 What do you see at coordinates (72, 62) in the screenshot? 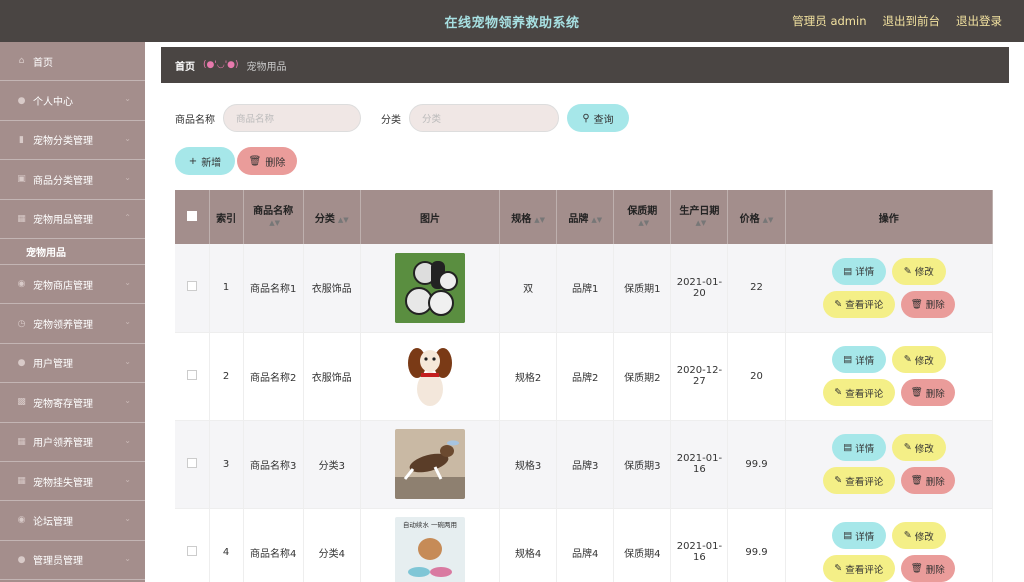
I see `sidebar-item-home: ⌂ 首页` at bounding box center [72, 62].